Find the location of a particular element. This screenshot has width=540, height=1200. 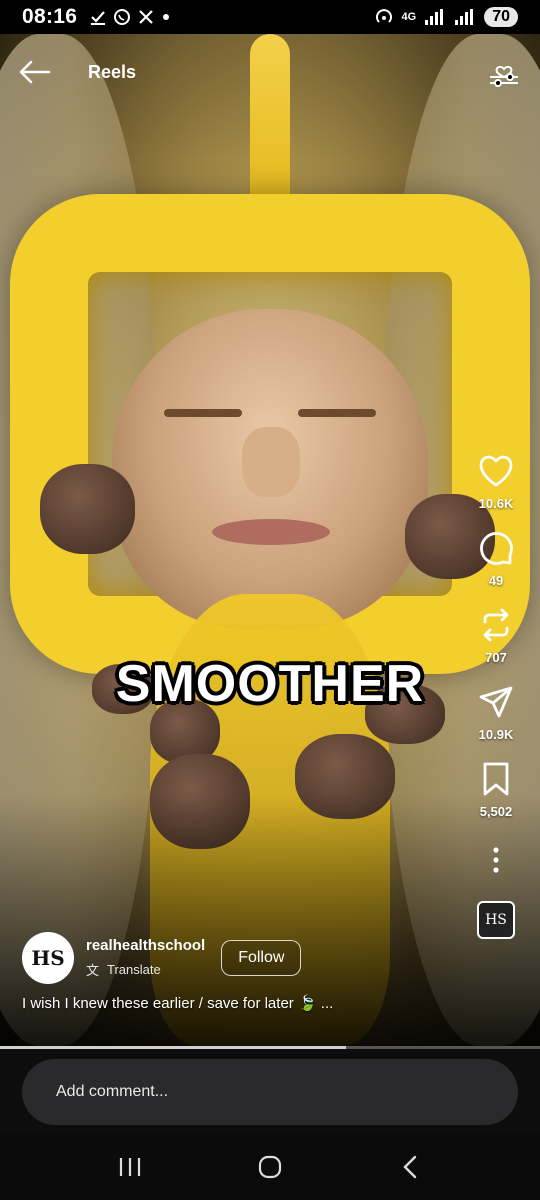

repost-button: 707 is located at coordinates (496, 635).